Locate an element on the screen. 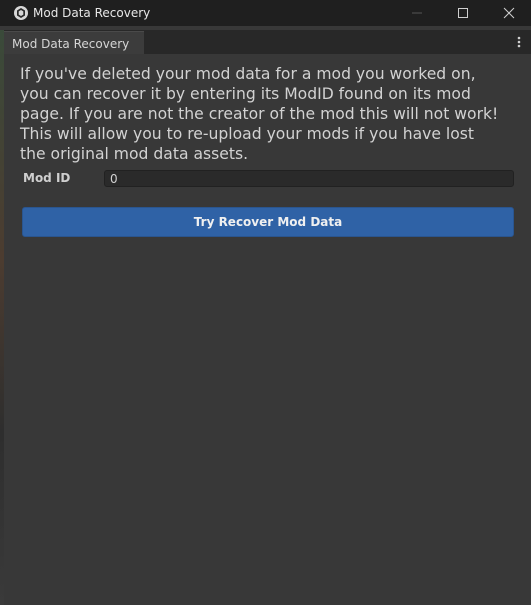  close-icon is located at coordinates (509, 13).